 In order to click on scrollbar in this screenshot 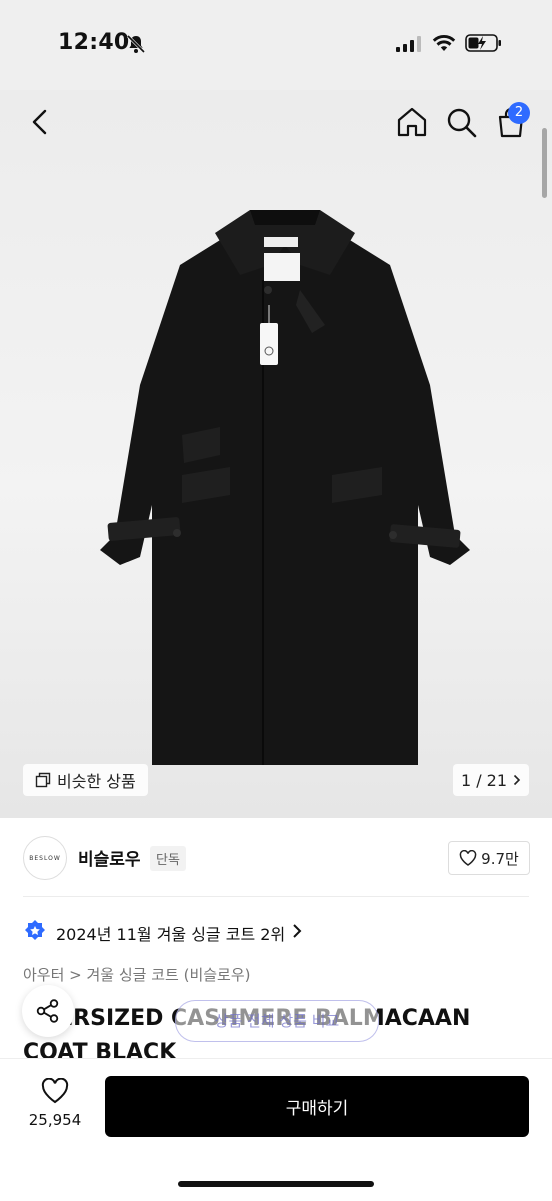, I will do `click(544, 163)`.